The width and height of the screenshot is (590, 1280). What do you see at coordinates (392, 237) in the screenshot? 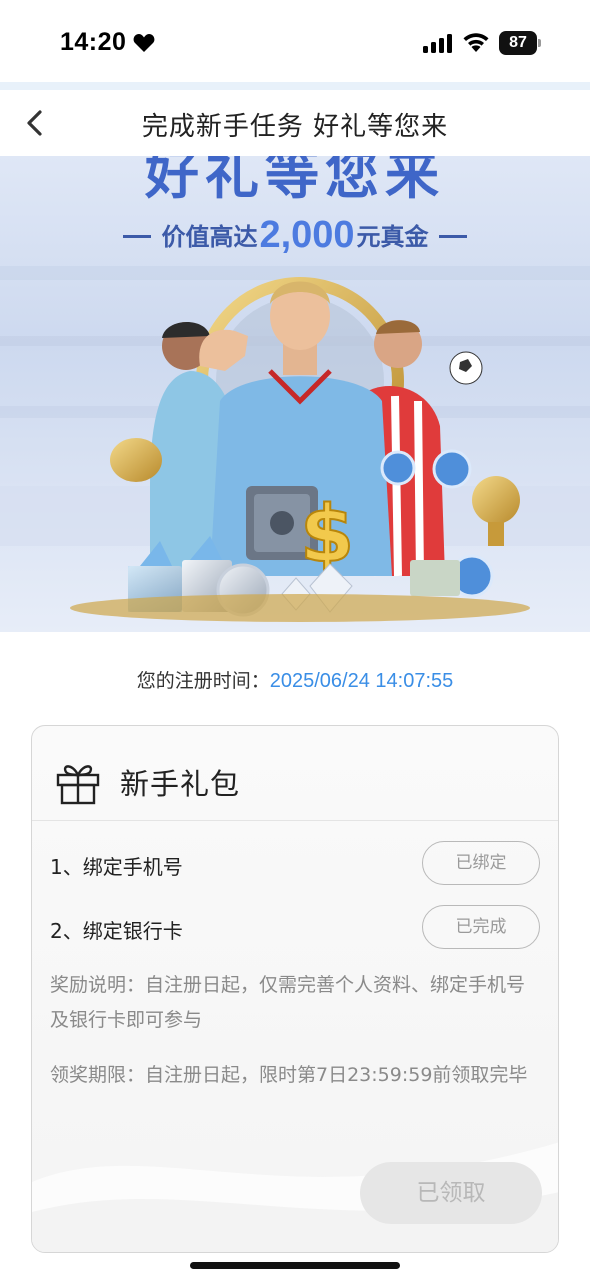
I see `banner-sub-suffix: 元真金` at bounding box center [392, 237].